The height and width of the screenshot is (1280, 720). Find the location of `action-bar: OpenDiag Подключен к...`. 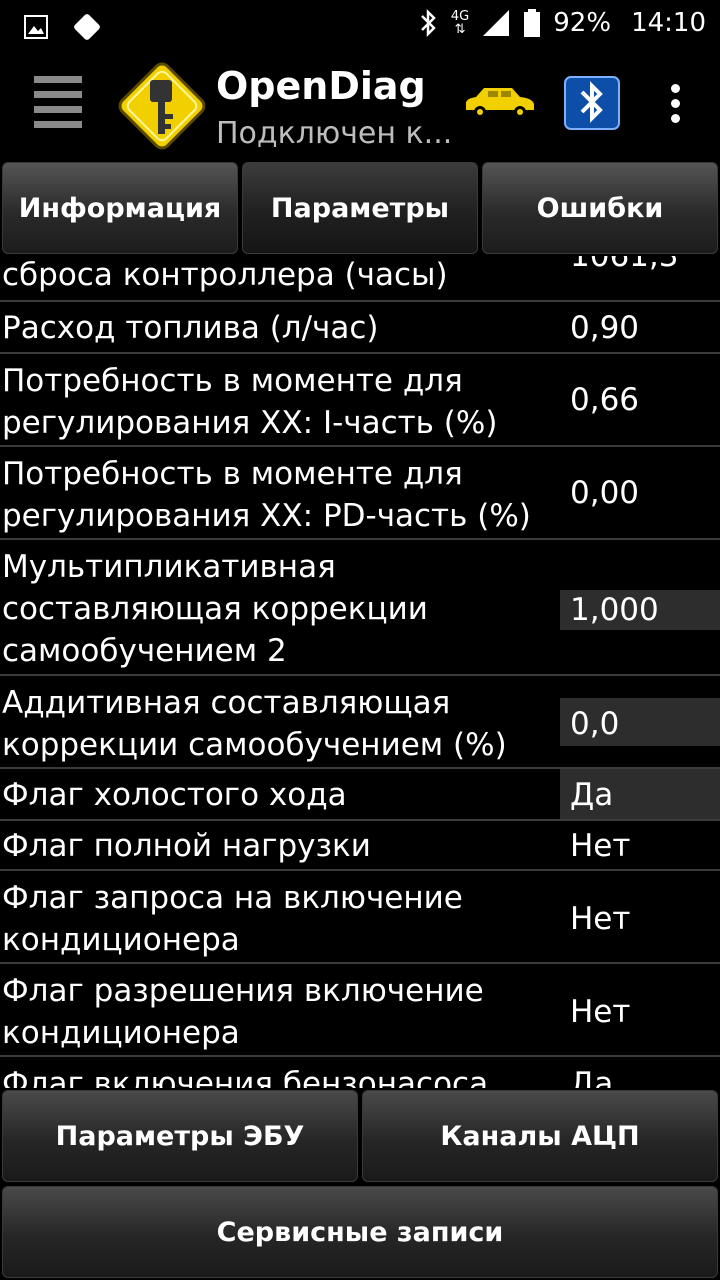

action-bar: OpenDiag Подключен к... is located at coordinates (360, 105).